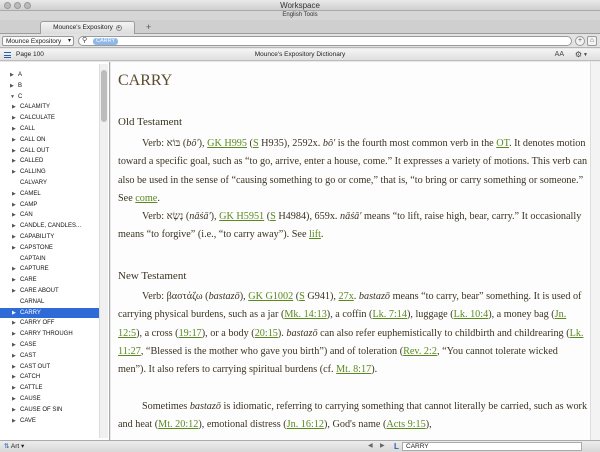  Describe the element at coordinates (595, 251) in the screenshot. I see `content-scrollbar` at that location.